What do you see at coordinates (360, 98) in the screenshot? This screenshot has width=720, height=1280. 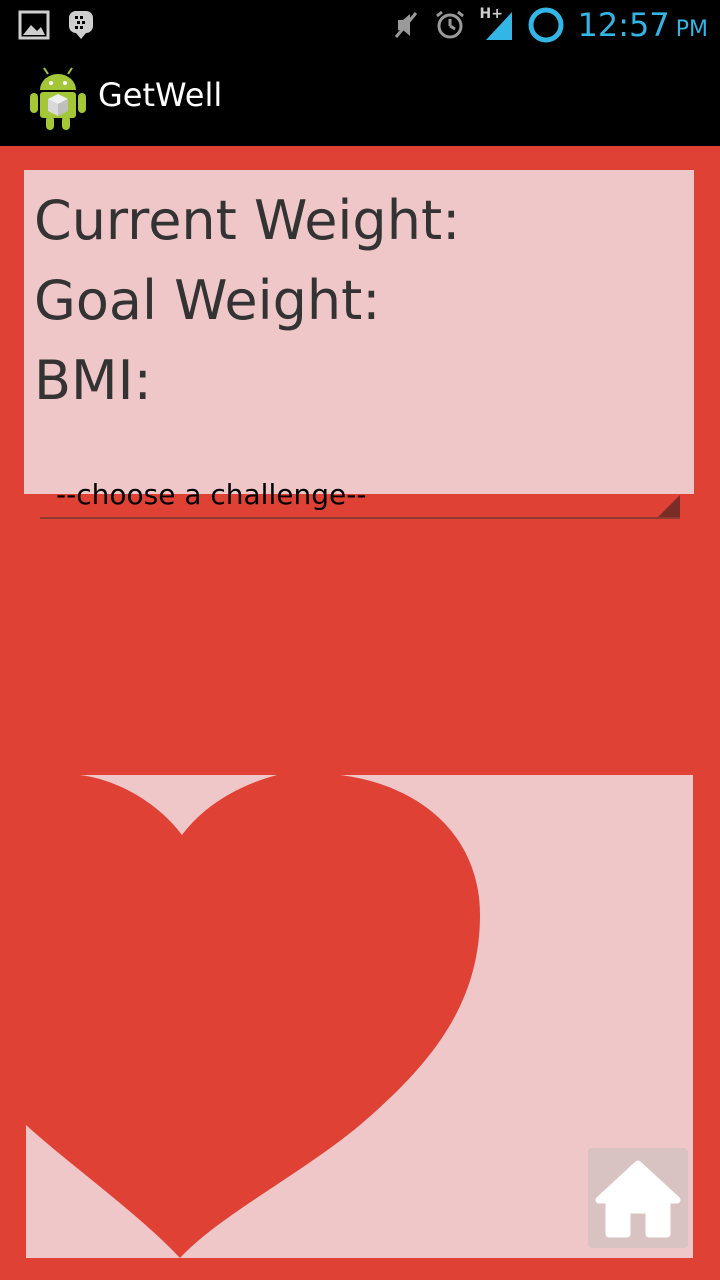 I see `action-bar: GetWell` at bounding box center [360, 98].